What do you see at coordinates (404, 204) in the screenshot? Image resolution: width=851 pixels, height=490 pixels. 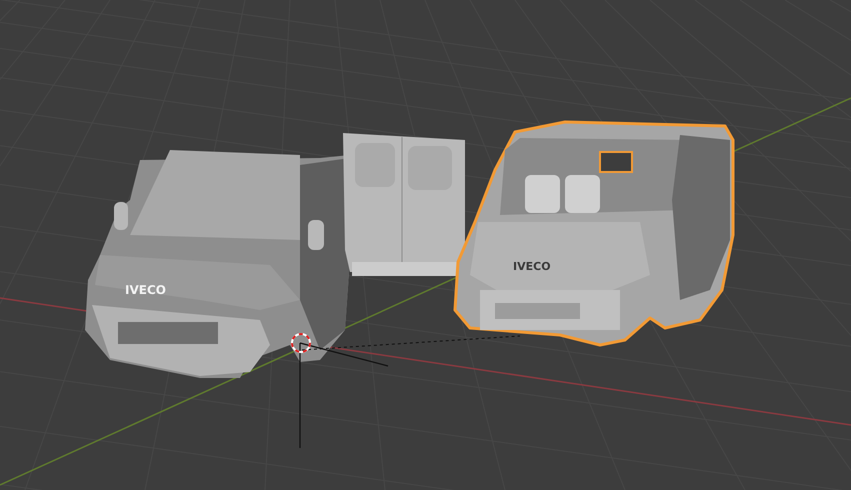 I see `rear-doors-model` at bounding box center [404, 204].